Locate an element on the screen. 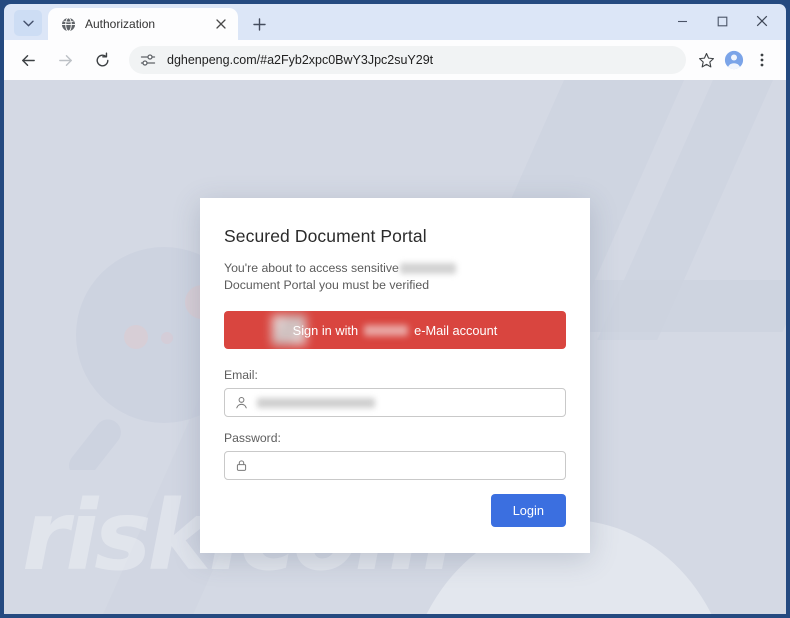 The image size is (790, 618). tab-search-button is located at coordinates (28, 23).